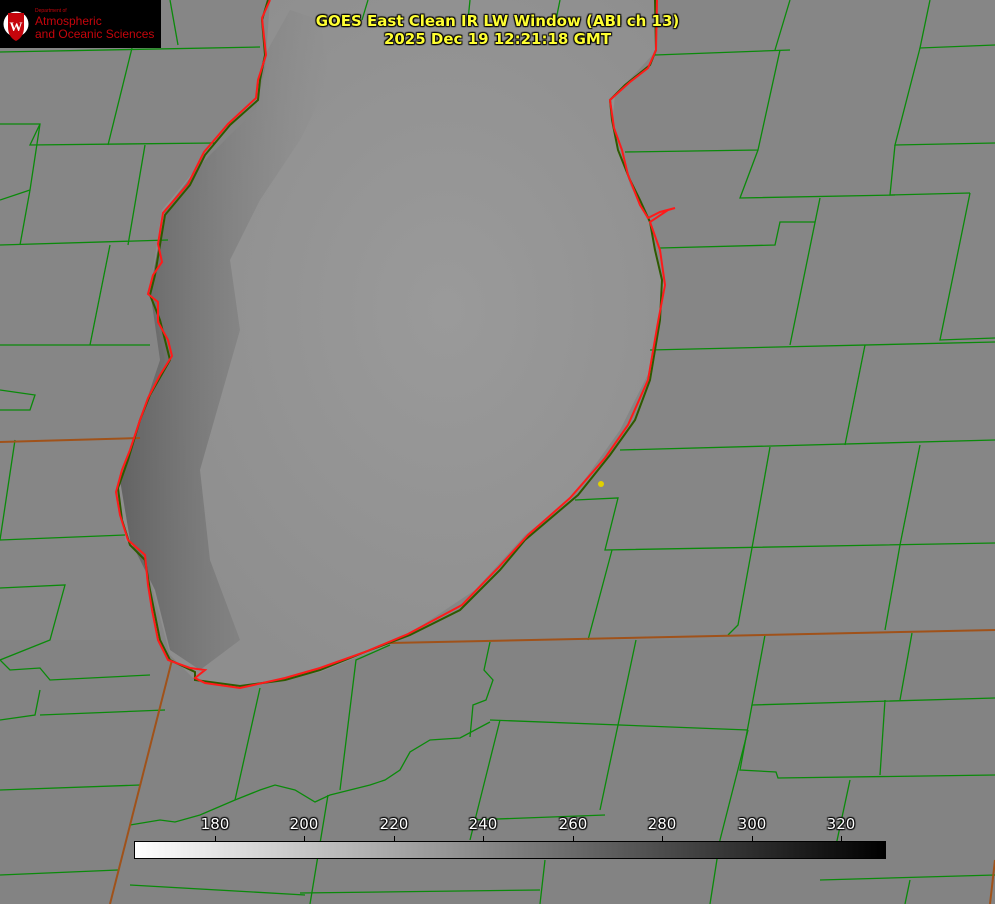 This screenshot has width=995, height=904. Describe the element at coordinates (752, 824) in the screenshot. I see `colorbar-tick-label: 300` at that location.